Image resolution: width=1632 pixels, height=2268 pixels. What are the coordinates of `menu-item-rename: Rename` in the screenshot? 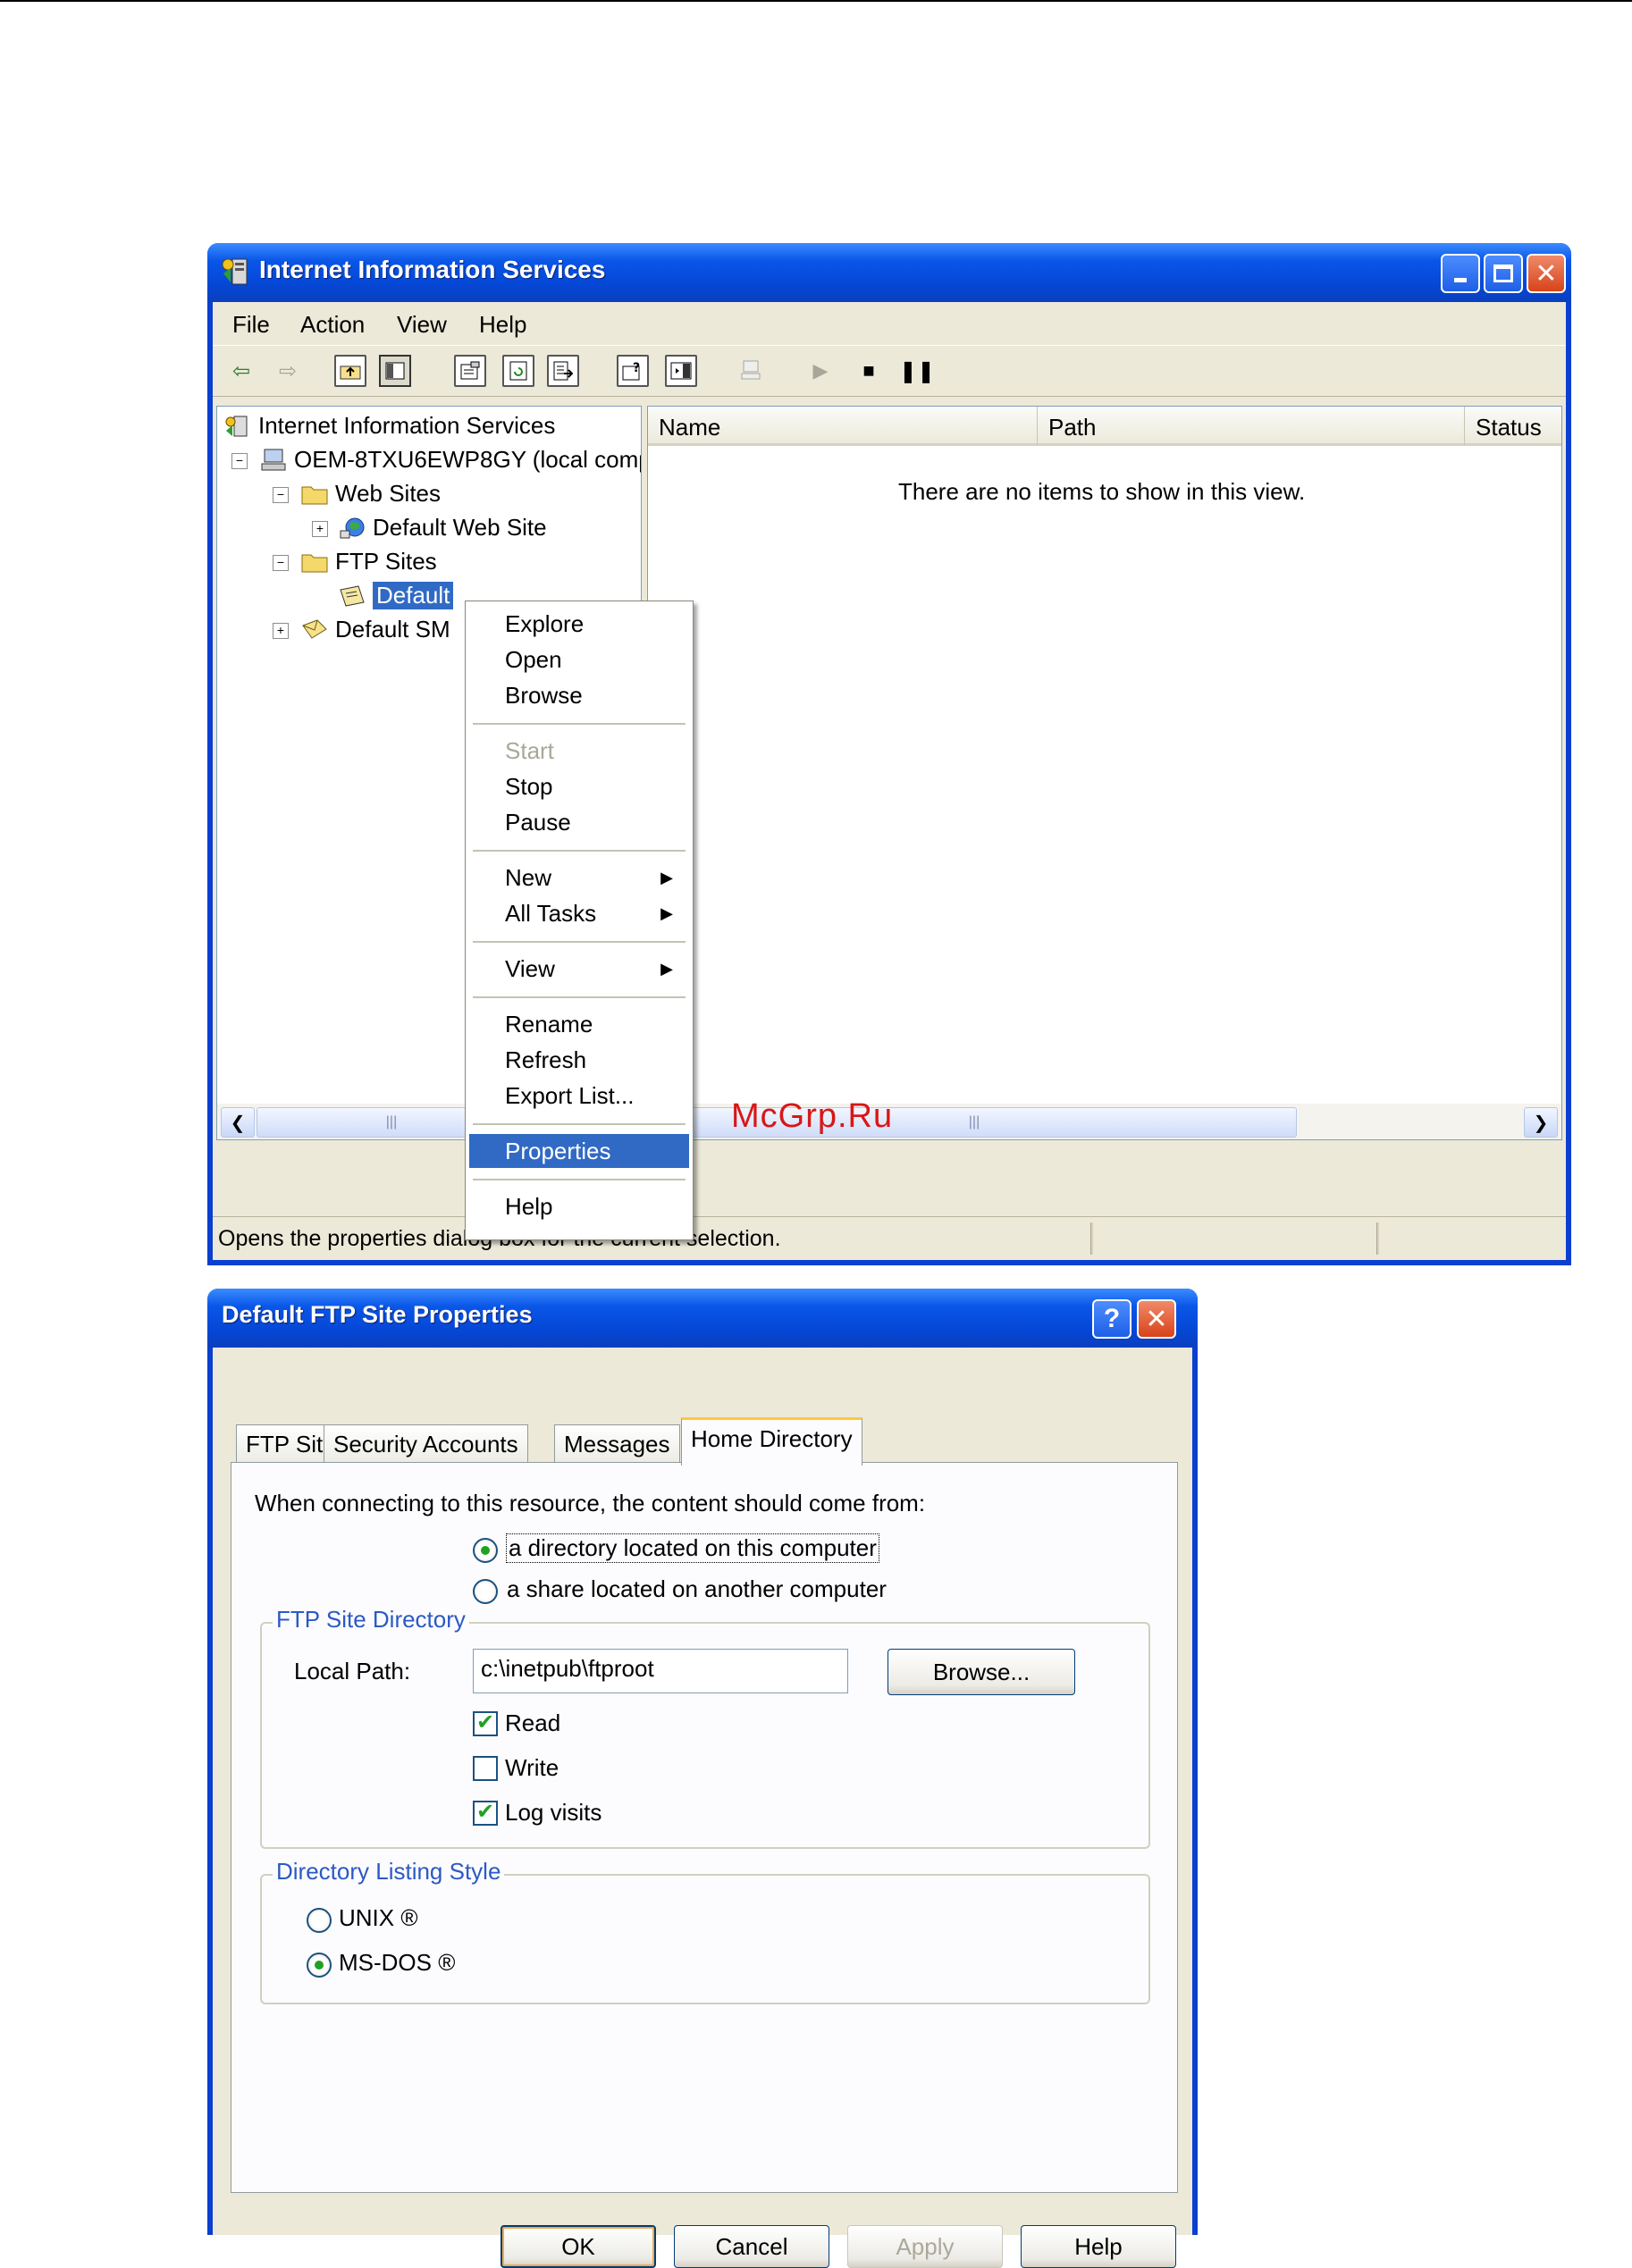 It's located at (579, 1024).